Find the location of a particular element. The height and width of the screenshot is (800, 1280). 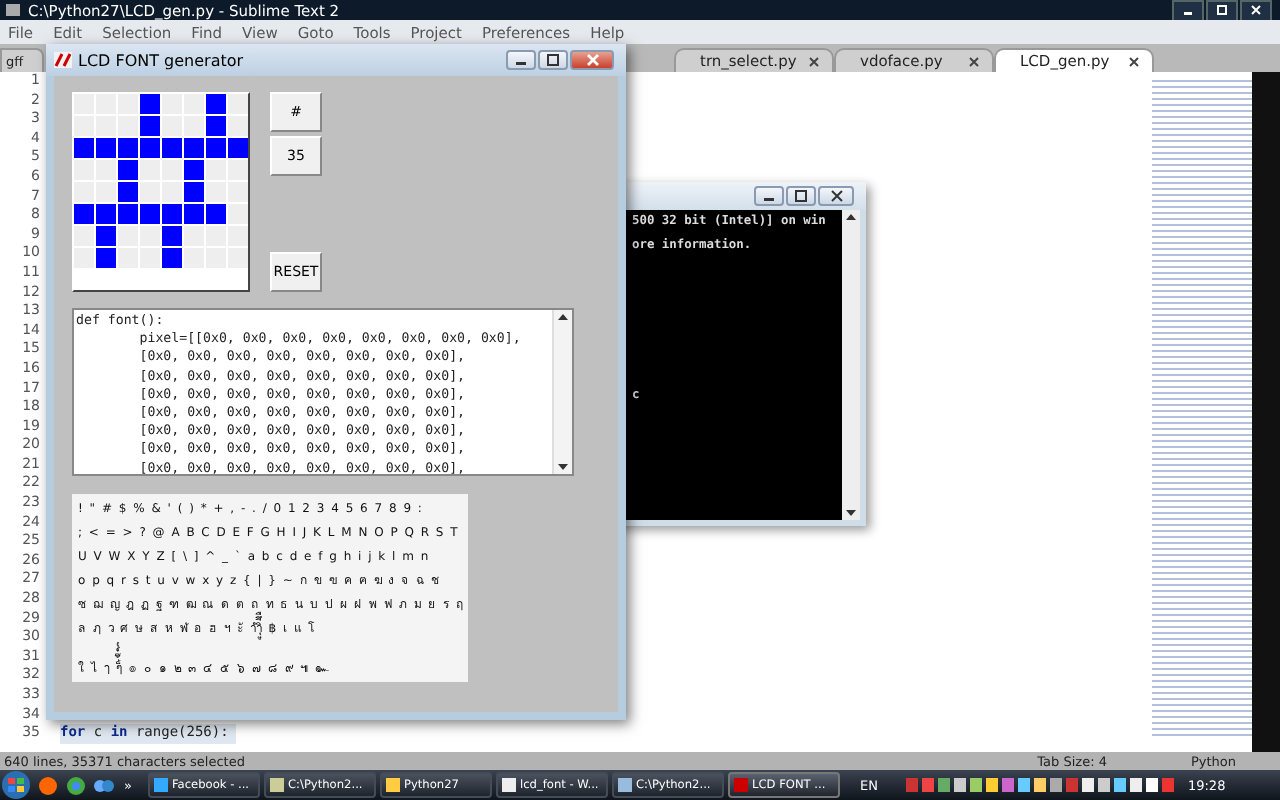

scroll-up-icon is located at coordinates (563, 317).